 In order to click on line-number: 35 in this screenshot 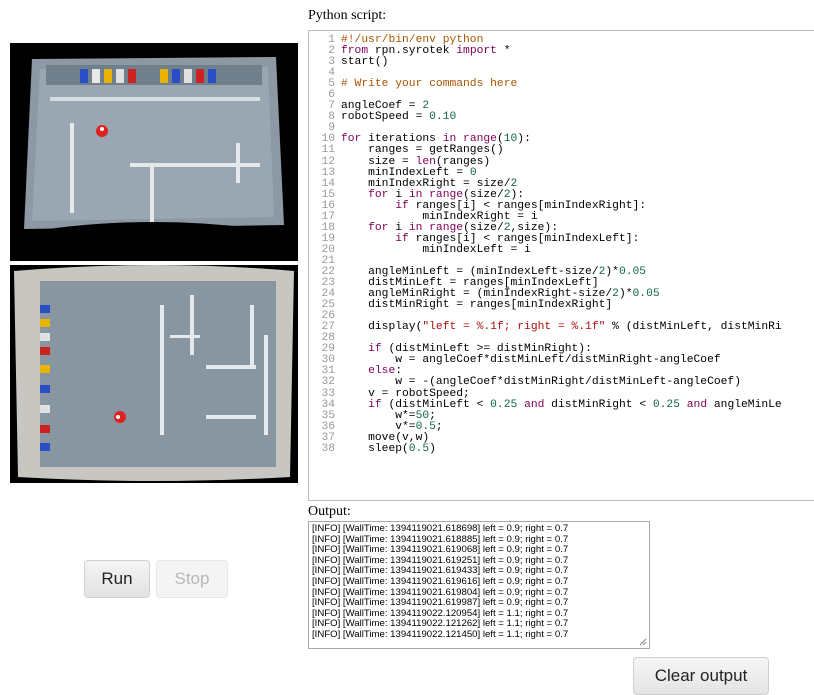, I will do `click(328, 415)`.